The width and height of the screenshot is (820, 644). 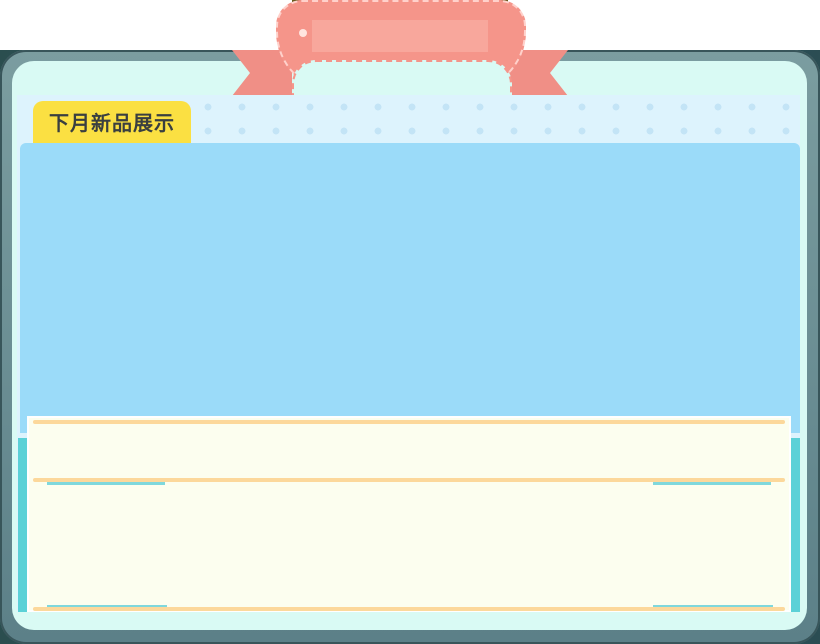 I want to click on ribbon-shine, so click(x=400, y=36).